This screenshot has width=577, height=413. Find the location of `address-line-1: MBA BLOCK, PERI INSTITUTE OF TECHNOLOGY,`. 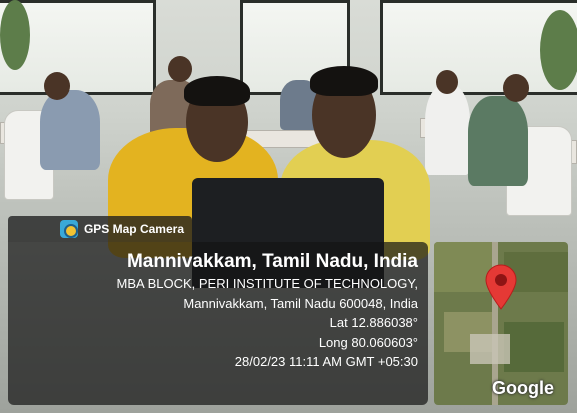

address-line-1: MBA BLOCK, PERI INSTITUTE OF TECHNOLOGY, is located at coordinates (267, 283).